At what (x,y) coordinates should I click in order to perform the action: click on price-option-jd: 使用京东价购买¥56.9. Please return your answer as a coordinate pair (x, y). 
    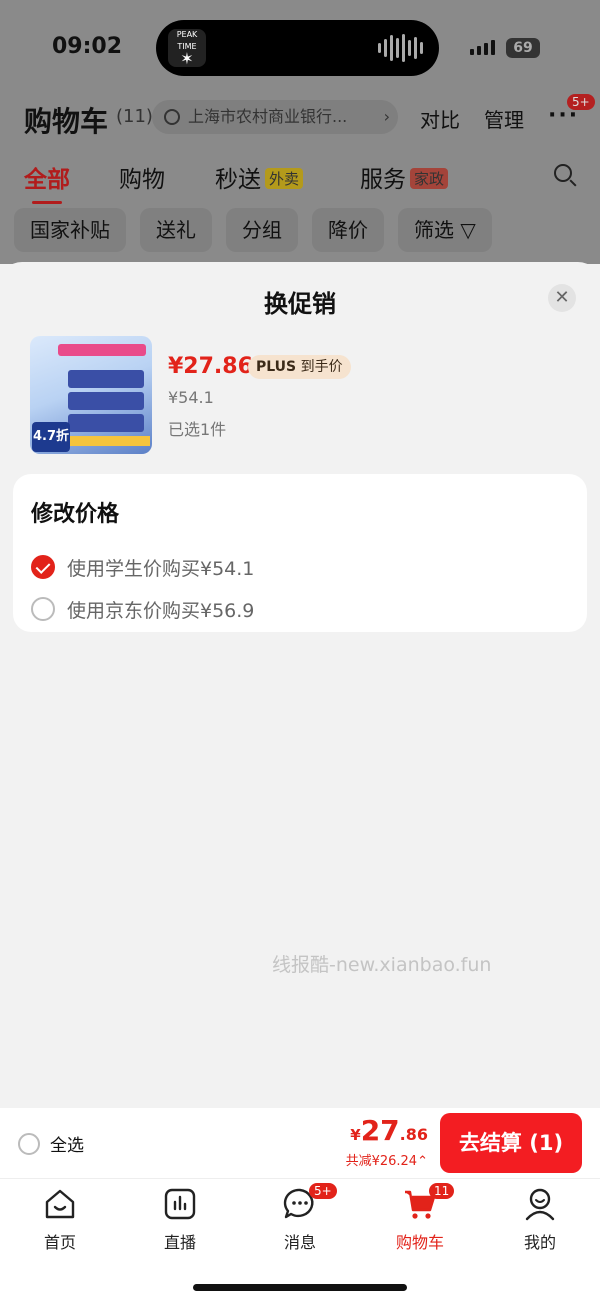
    Looking at the image, I should click on (142, 609).